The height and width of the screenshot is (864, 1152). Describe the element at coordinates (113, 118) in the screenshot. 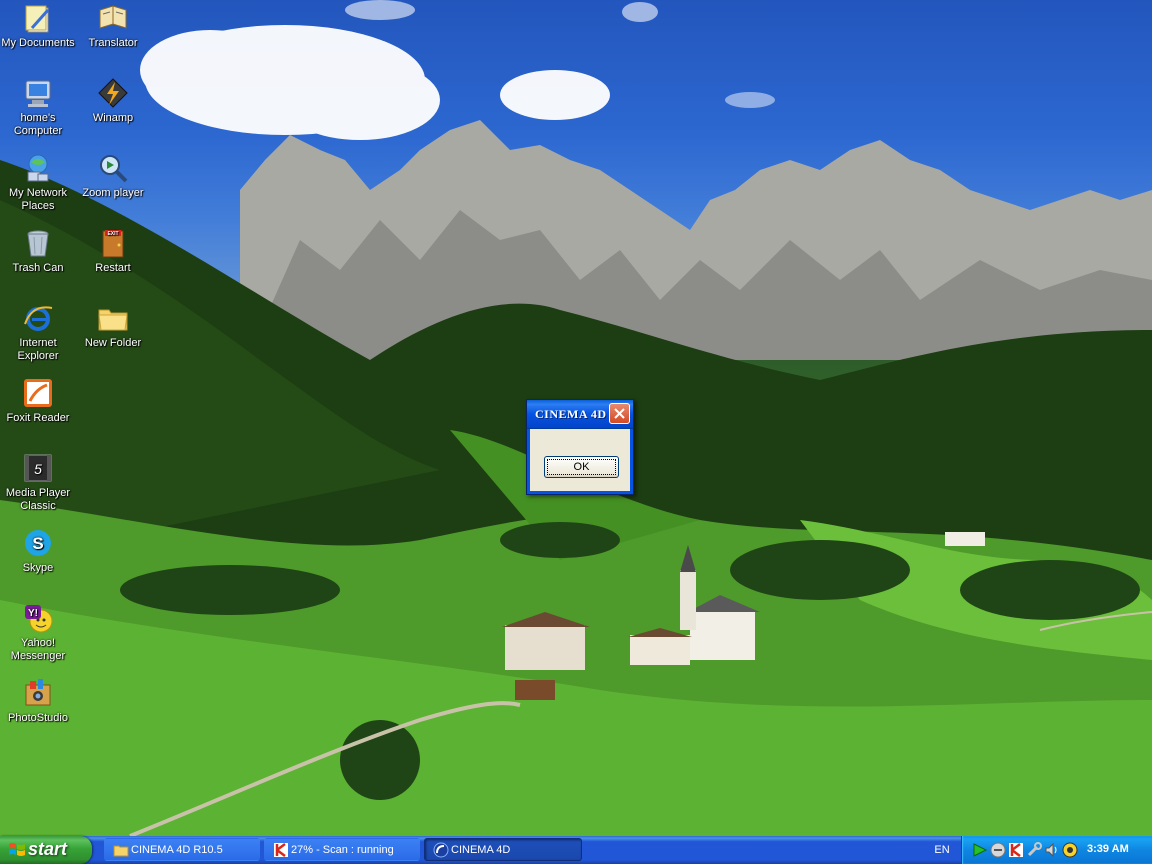

I see `desktop-icon-label: Winamp` at that location.